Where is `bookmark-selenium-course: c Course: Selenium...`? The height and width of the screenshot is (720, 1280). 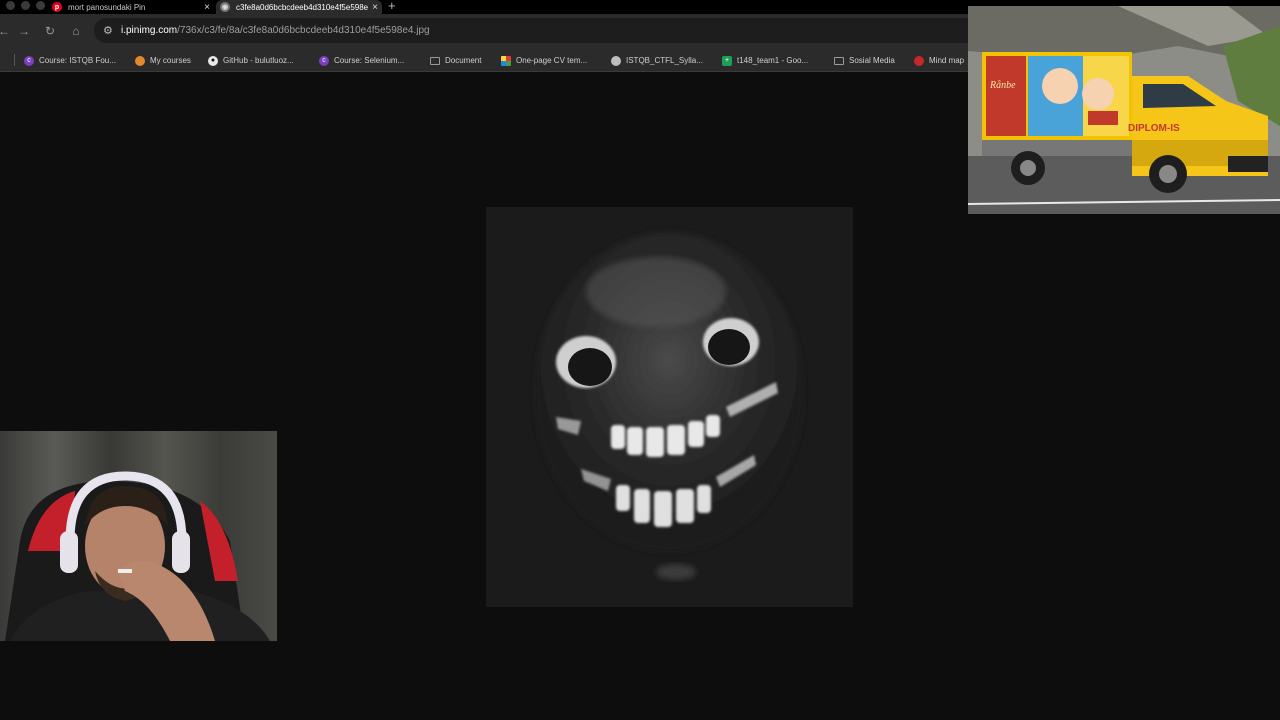 bookmark-selenium-course: c Course: Selenium... is located at coordinates (361, 60).